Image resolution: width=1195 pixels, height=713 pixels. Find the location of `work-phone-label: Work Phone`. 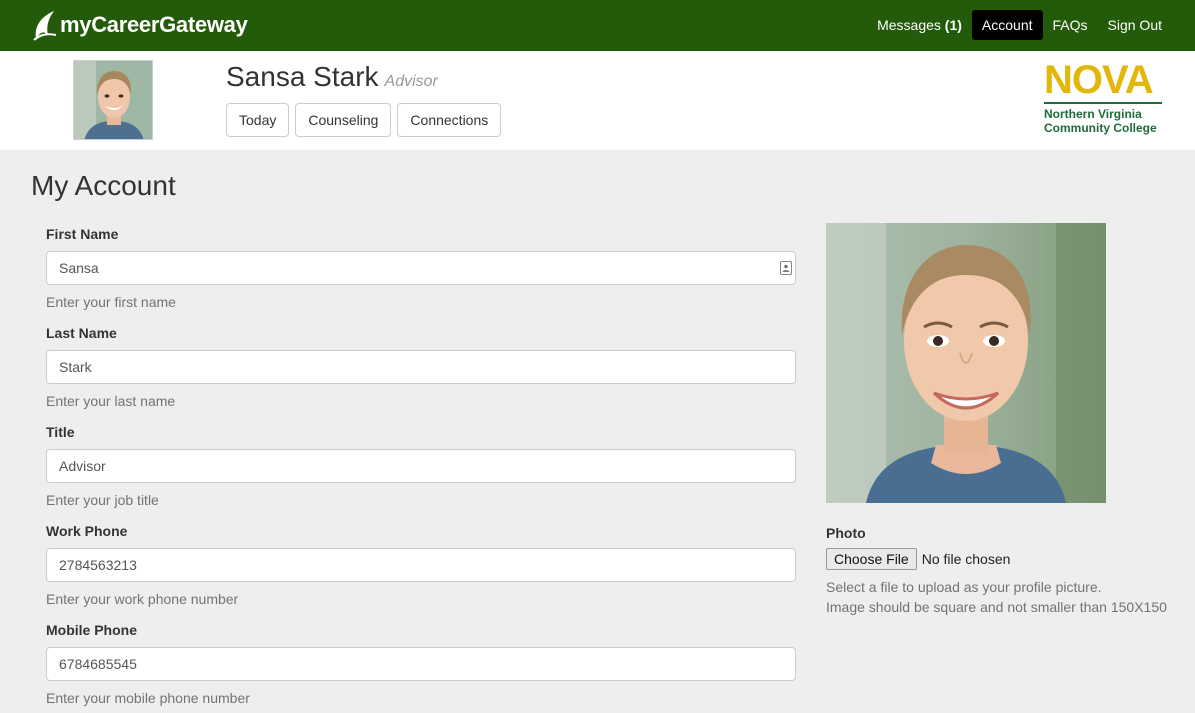

work-phone-label: Work Phone is located at coordinates (87, 531).